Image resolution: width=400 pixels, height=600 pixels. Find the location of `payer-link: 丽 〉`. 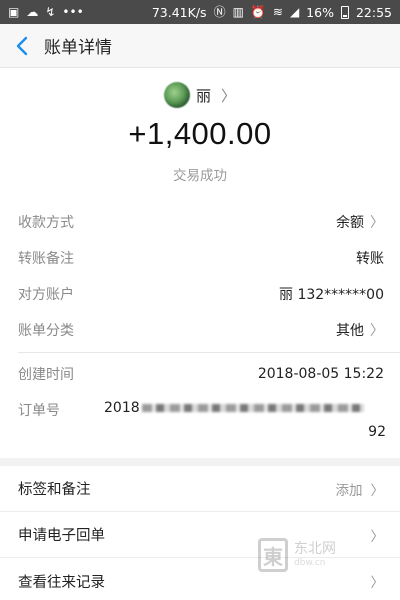

payer-link: 丽 〉 is located at coordinates (200, 95).